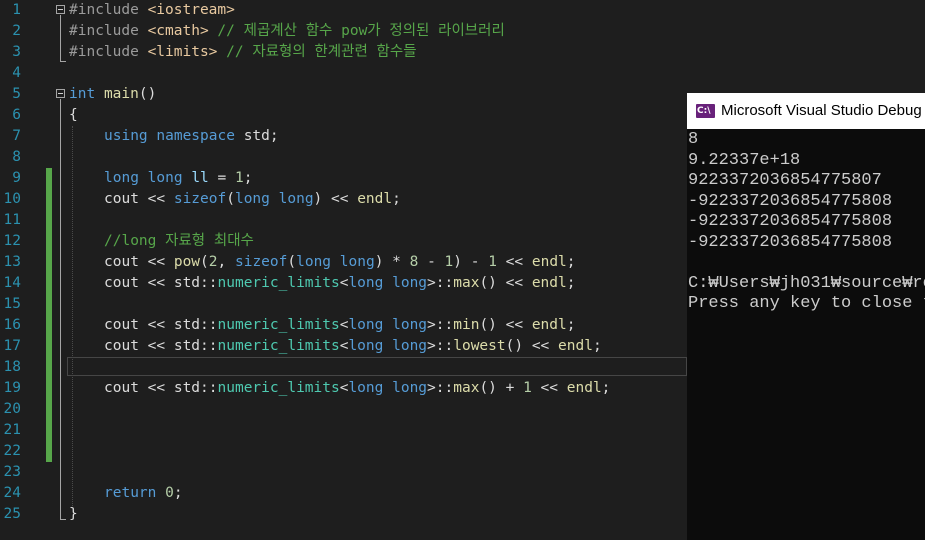  Describe the element at coordinates (12, 346) in the screenshot. I see `line-number: 17` at that location.